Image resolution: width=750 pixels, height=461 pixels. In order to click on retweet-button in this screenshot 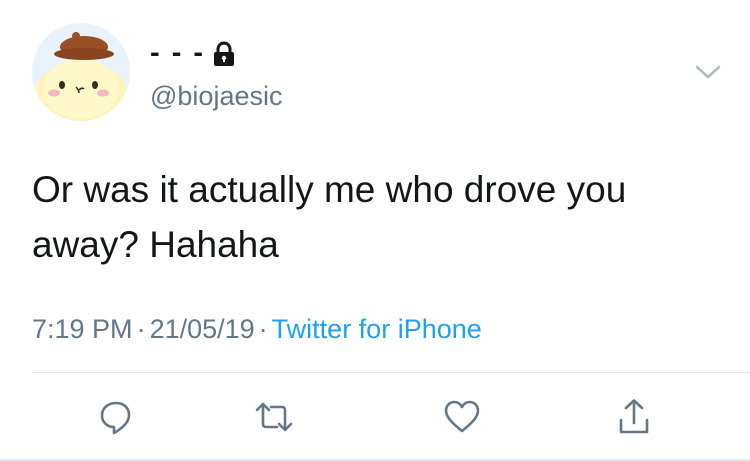, I will do `click(274, 417)`.